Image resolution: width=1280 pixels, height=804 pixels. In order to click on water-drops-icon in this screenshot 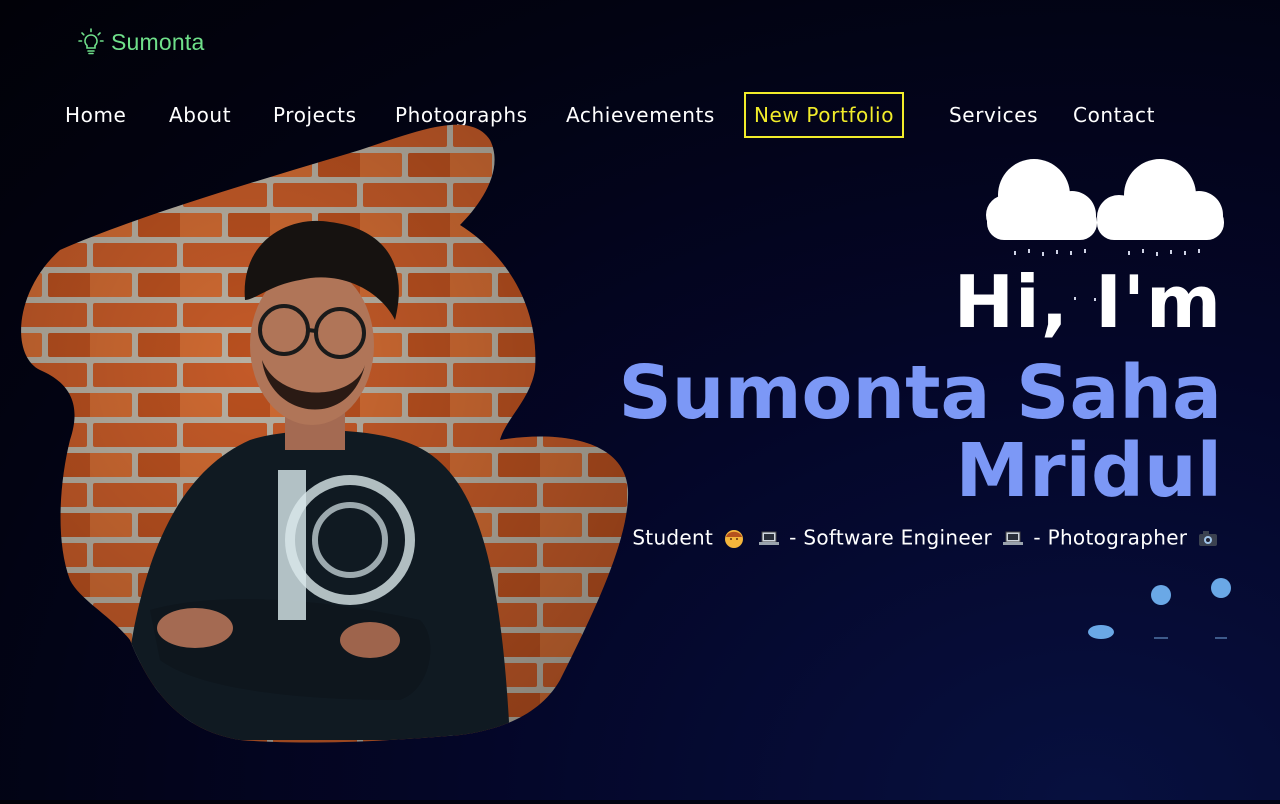, I will do `click(1160, 612)`.